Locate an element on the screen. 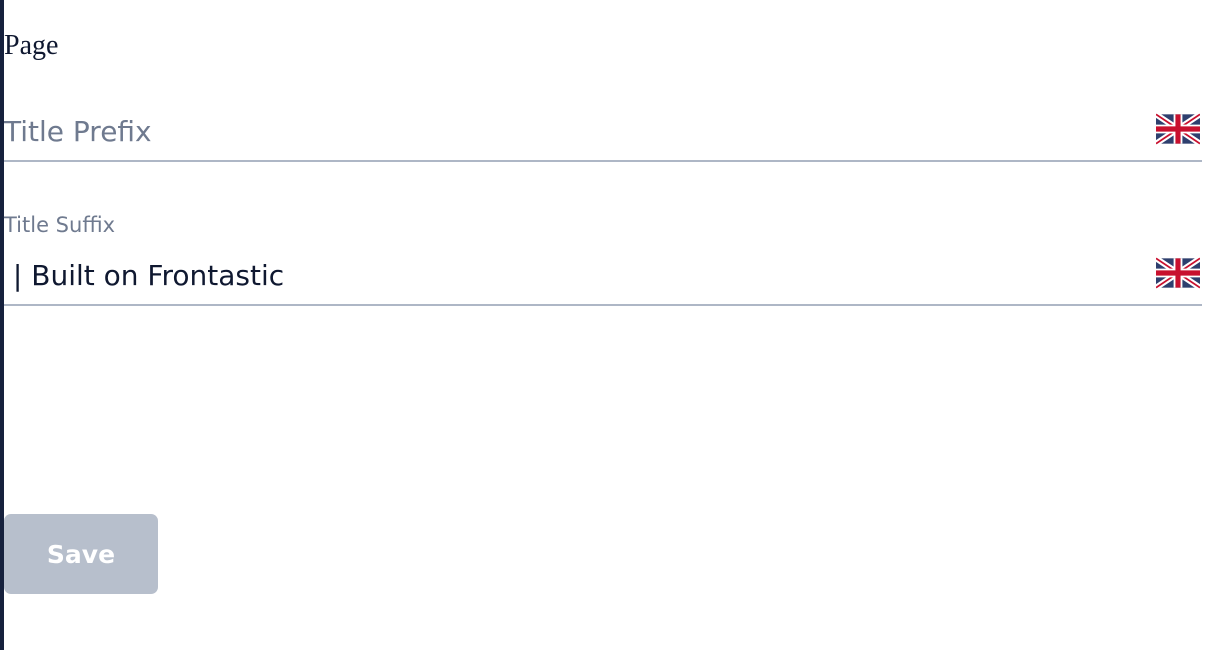 The height and width of the screenshot is (650, 1224). title-prefix-field is located at coordinates (603, 133).